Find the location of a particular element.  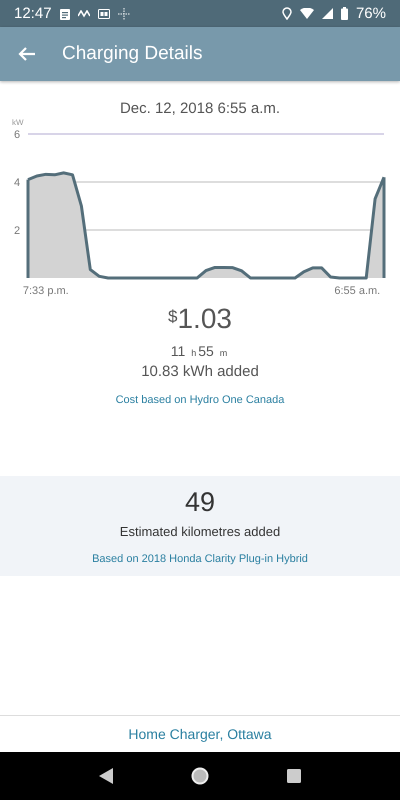

vehicle-link: Based on 2018 Honda Clarity Plug-in Hybrid is located at coordinates (200, 559).